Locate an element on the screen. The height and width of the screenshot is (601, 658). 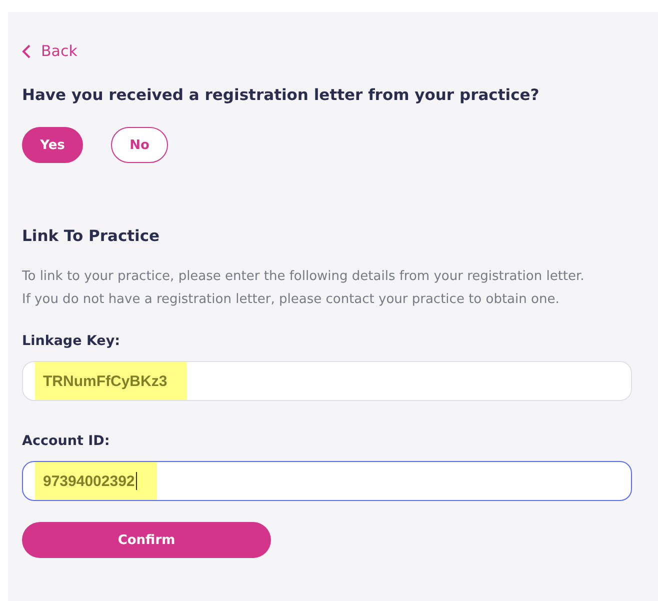
input-field: 97394002392 is located at coordinates (327, 481).